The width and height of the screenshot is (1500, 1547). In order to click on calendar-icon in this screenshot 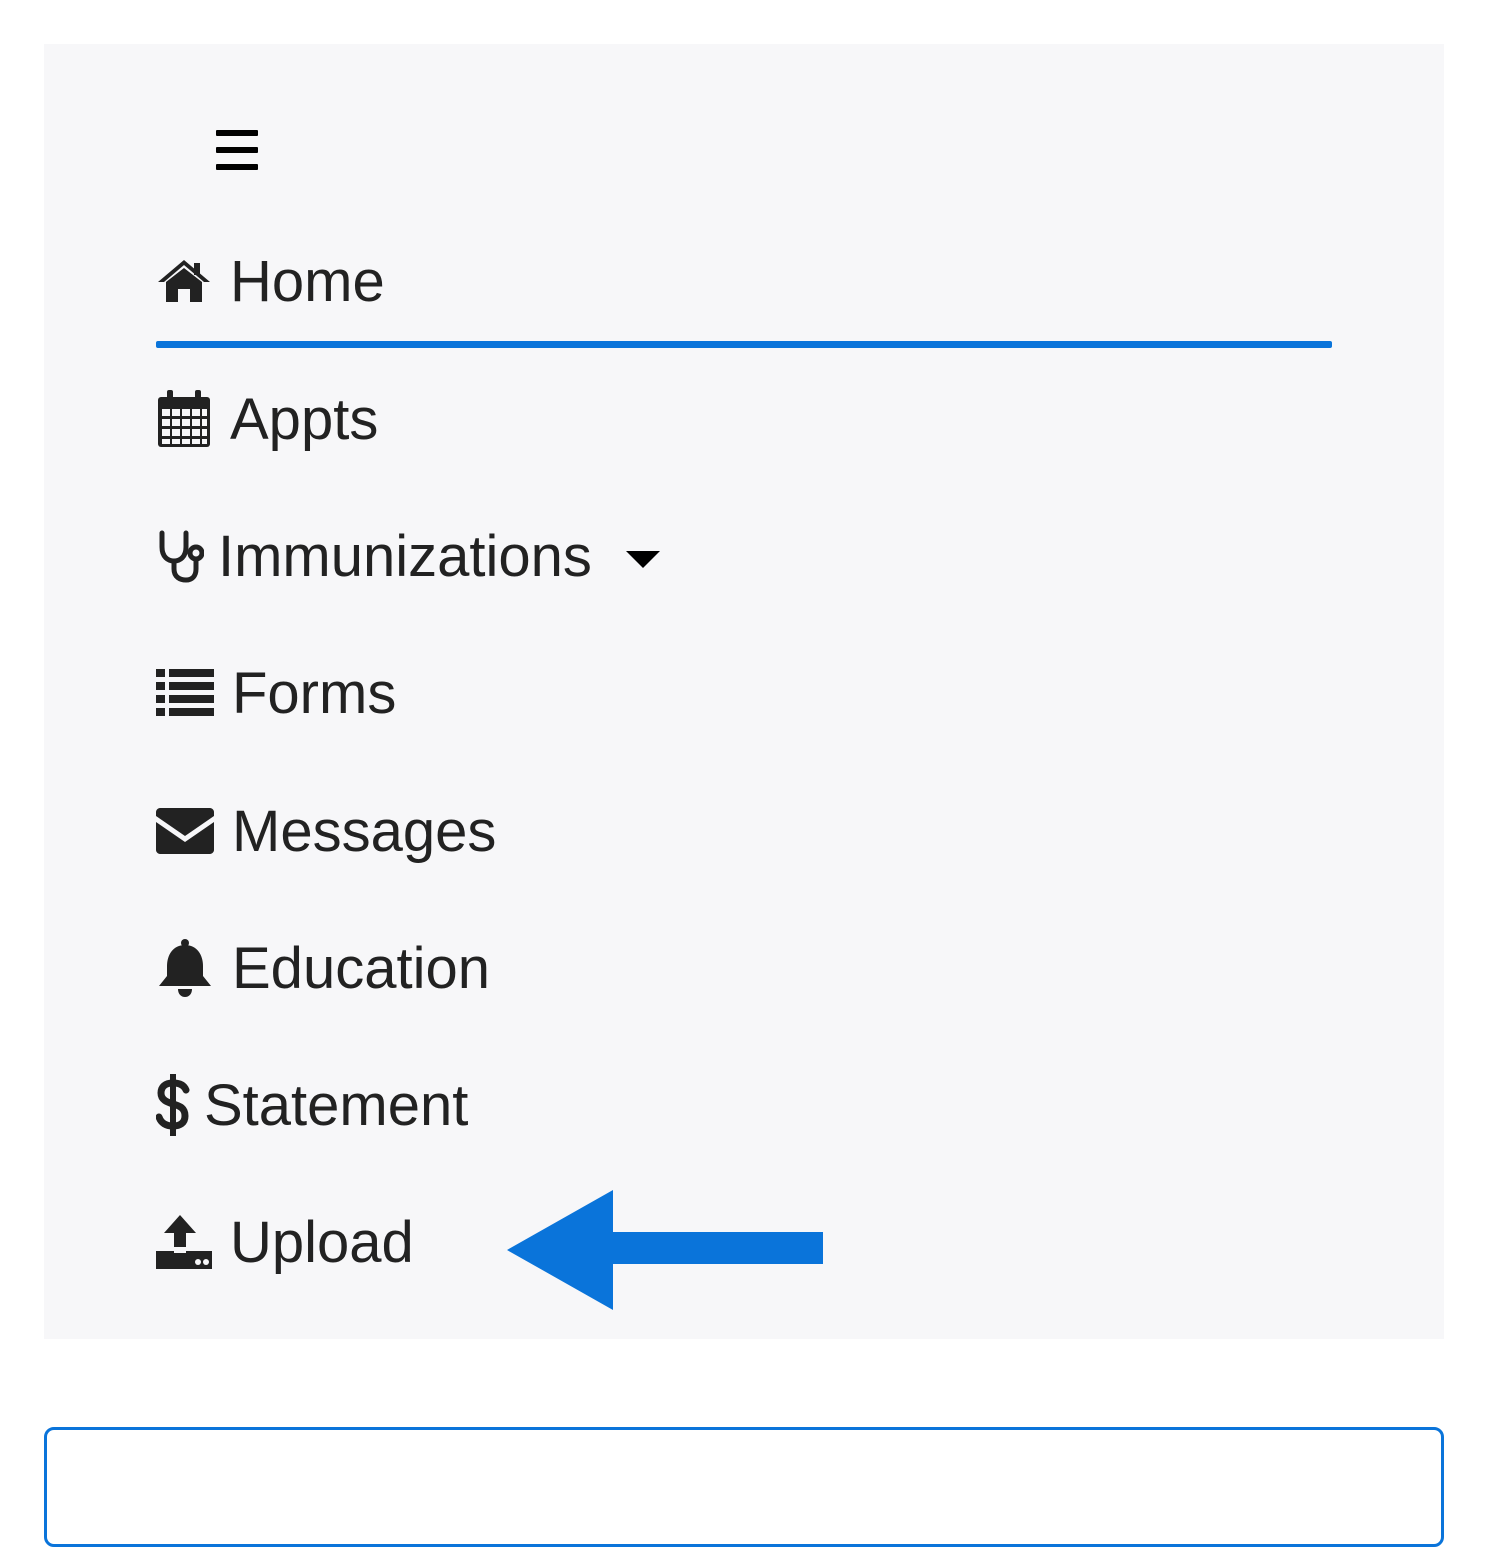, I will do `click(184, 419)`.